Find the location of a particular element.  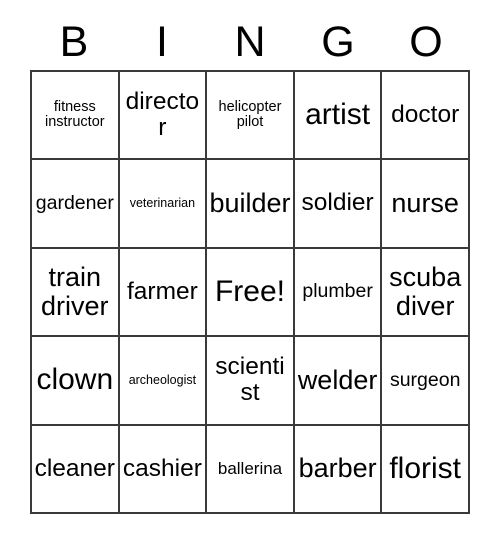

bingo-cell: barber is located at coordinates (338, 469).